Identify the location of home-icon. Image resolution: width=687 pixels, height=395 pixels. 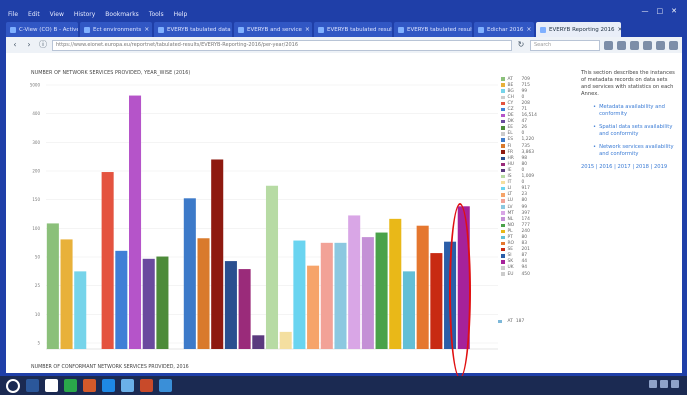
(647, 45).